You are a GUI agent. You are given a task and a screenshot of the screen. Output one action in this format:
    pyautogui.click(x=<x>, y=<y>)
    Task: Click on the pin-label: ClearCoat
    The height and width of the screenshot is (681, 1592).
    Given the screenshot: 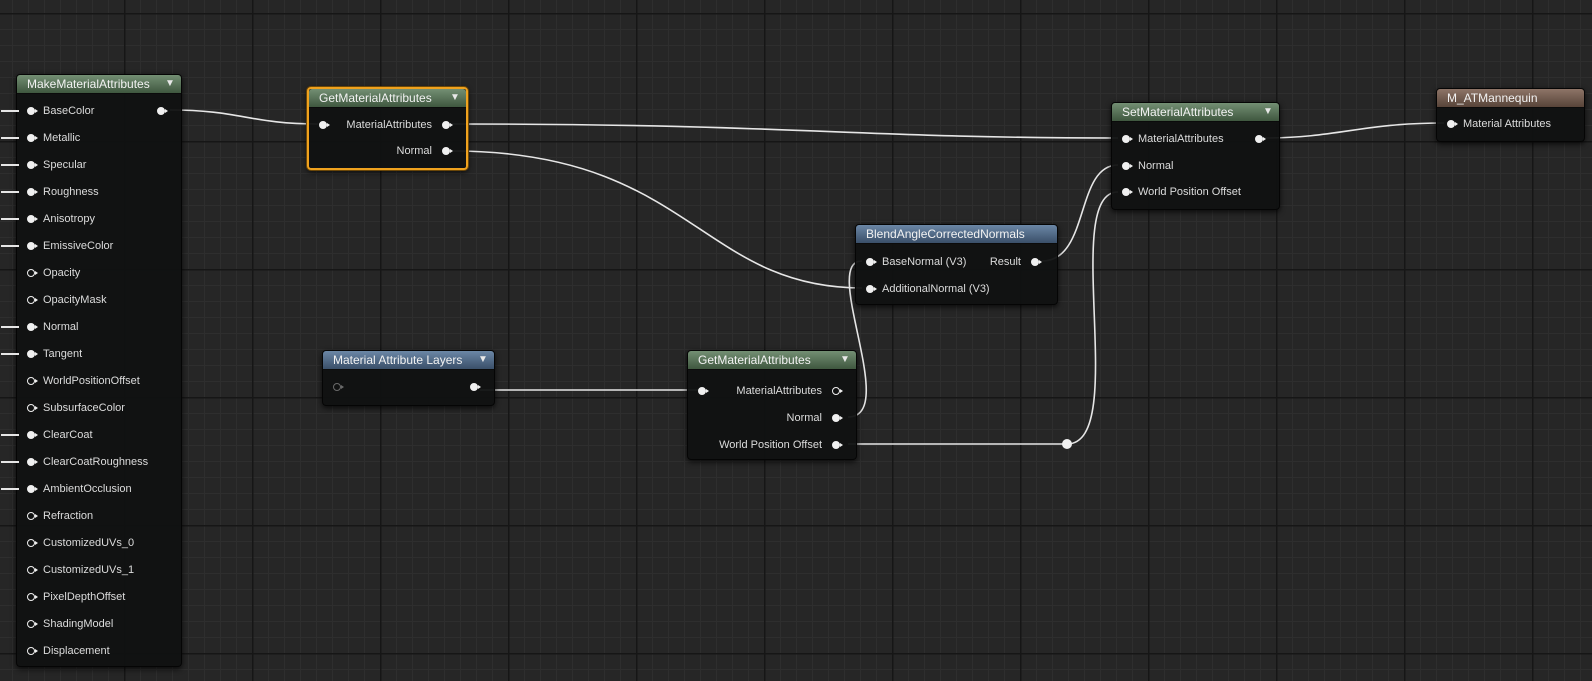 What is the action you would take?
    pyautogui.click(x=68, y=435)
    